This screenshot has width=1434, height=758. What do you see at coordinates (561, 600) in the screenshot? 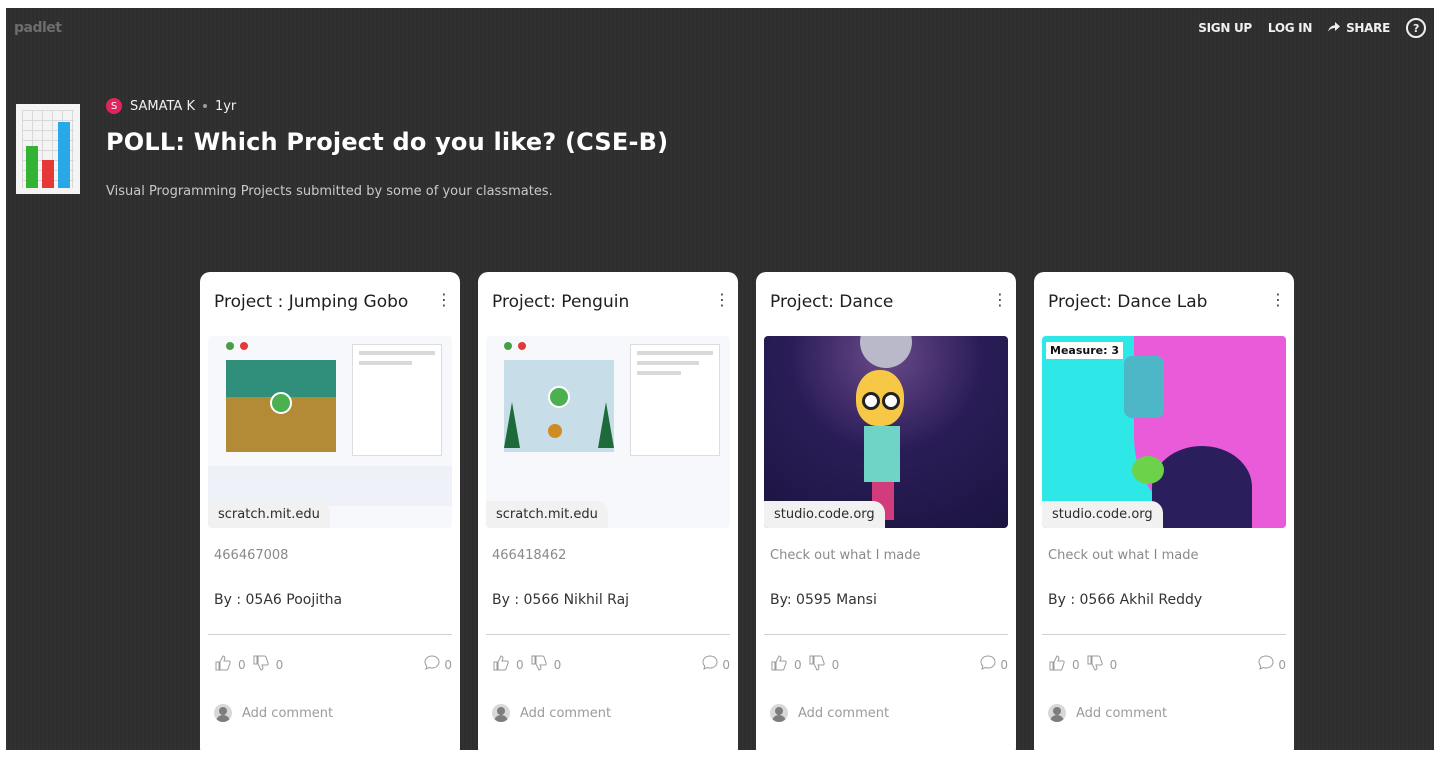
I see `card-author: By : 0566 Nikhil Raj` at bounding box center [561, 600].